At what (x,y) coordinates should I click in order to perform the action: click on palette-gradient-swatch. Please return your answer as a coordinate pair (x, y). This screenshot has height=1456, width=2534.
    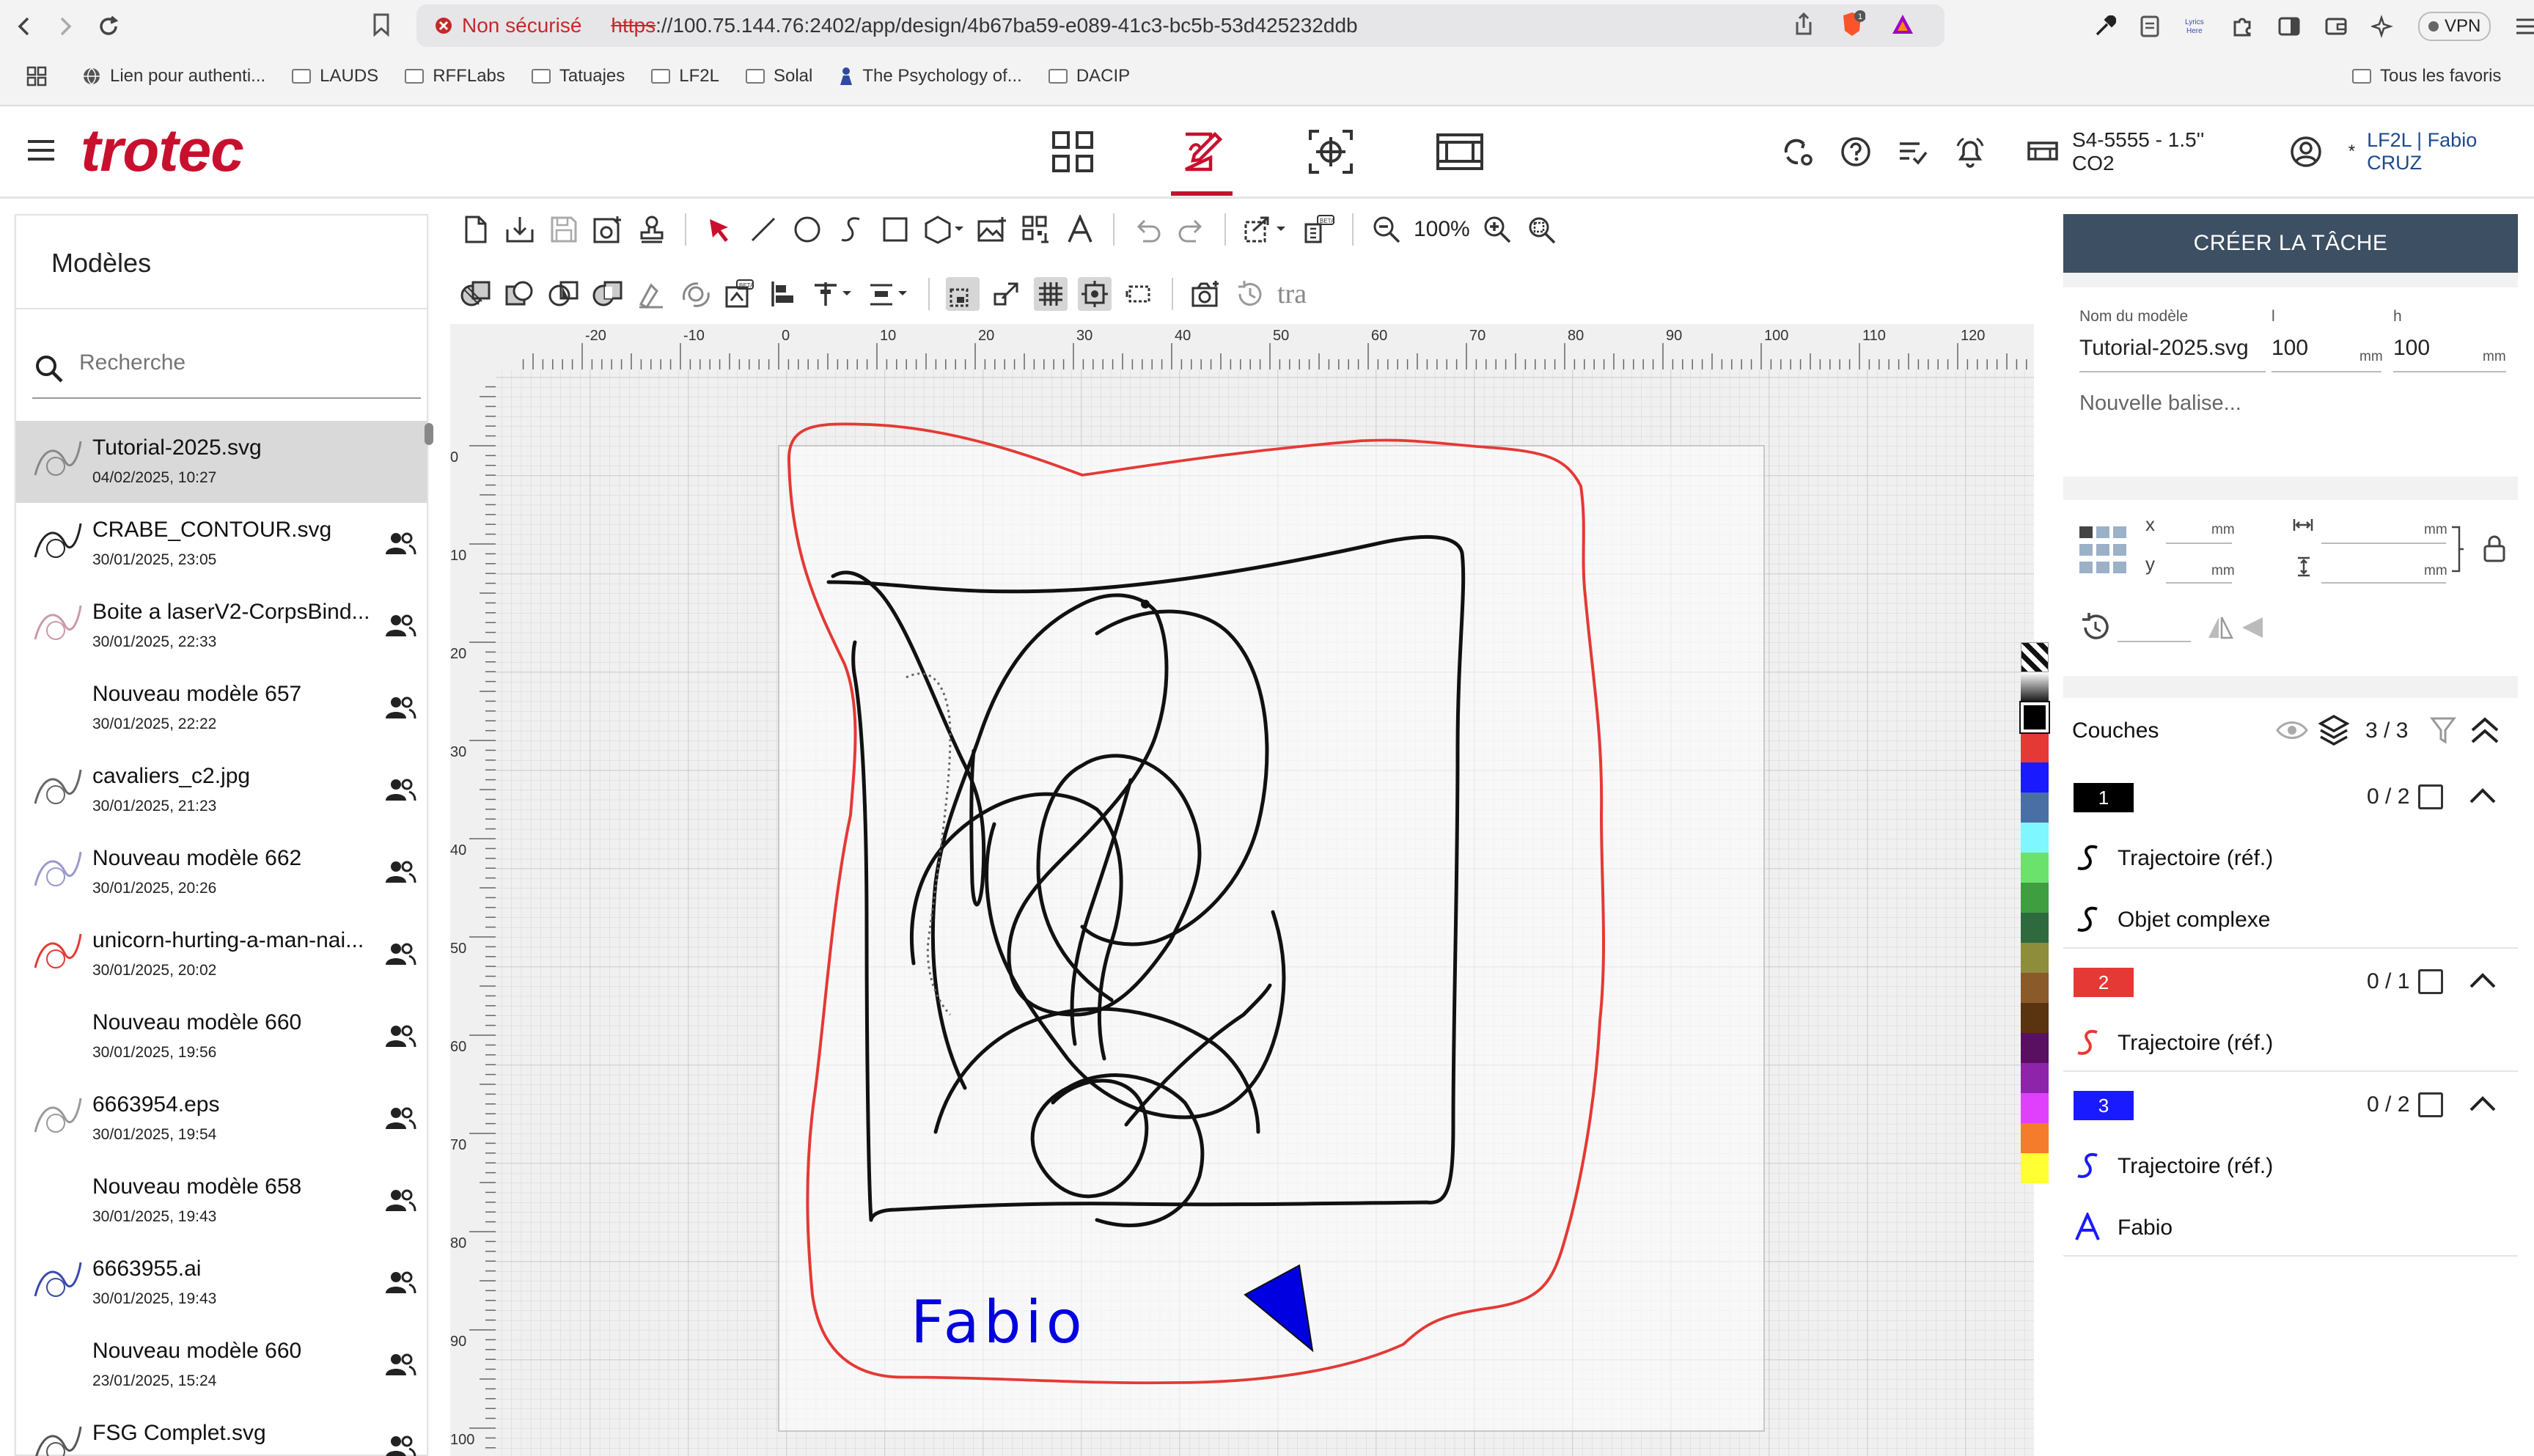
    Looking at the image, I should click on (2035, 687).